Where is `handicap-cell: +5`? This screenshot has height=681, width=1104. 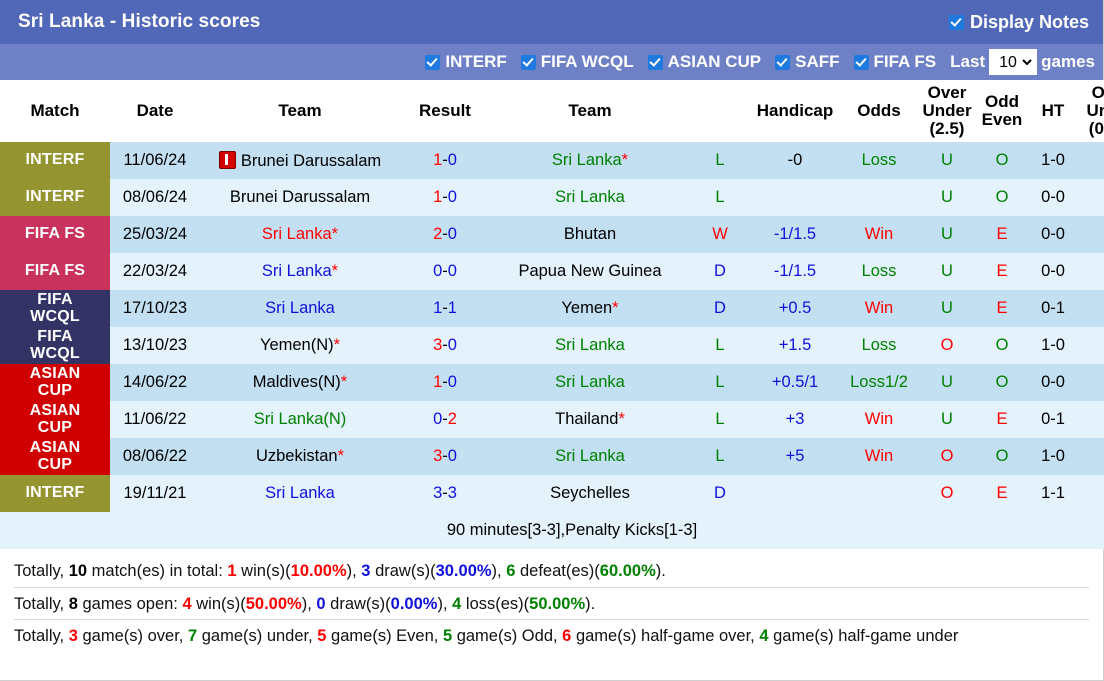 handicap-cell: +5 is located at coordinates (795, 456).